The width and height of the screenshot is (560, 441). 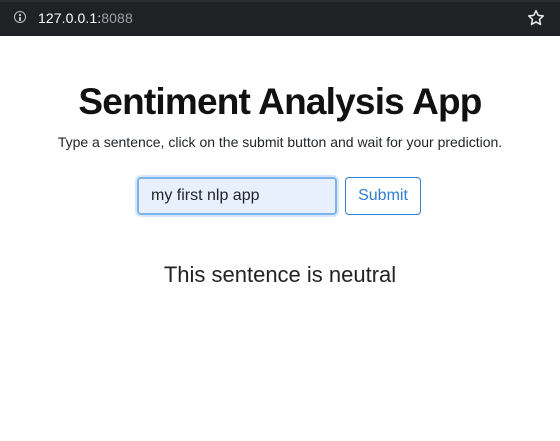 I want to click on submit-button: Submit, so click(x=383, y=196).